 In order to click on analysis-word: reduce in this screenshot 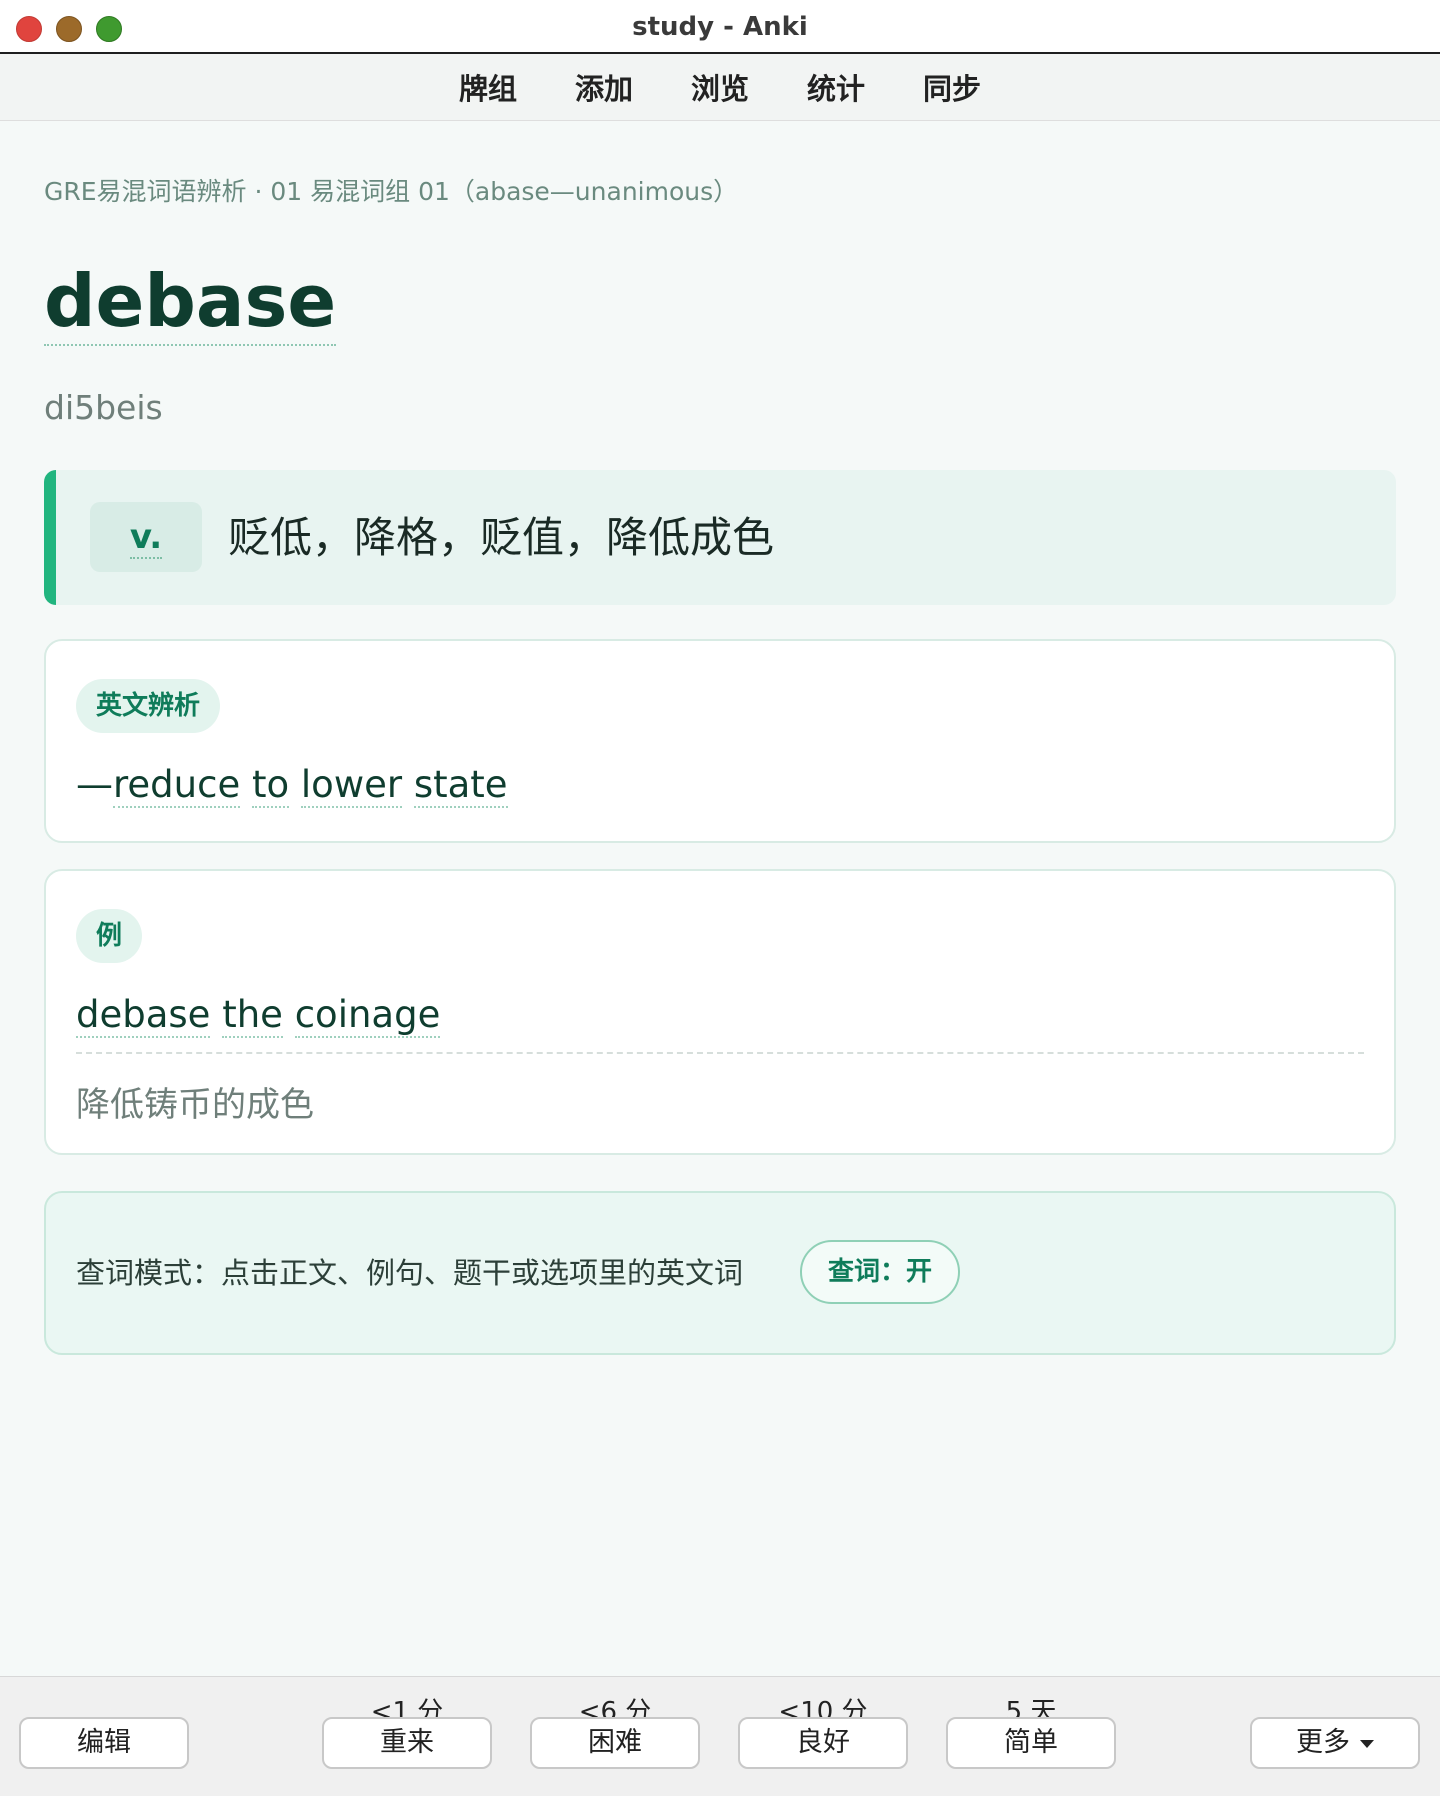, I will do `click(177, 785)`.